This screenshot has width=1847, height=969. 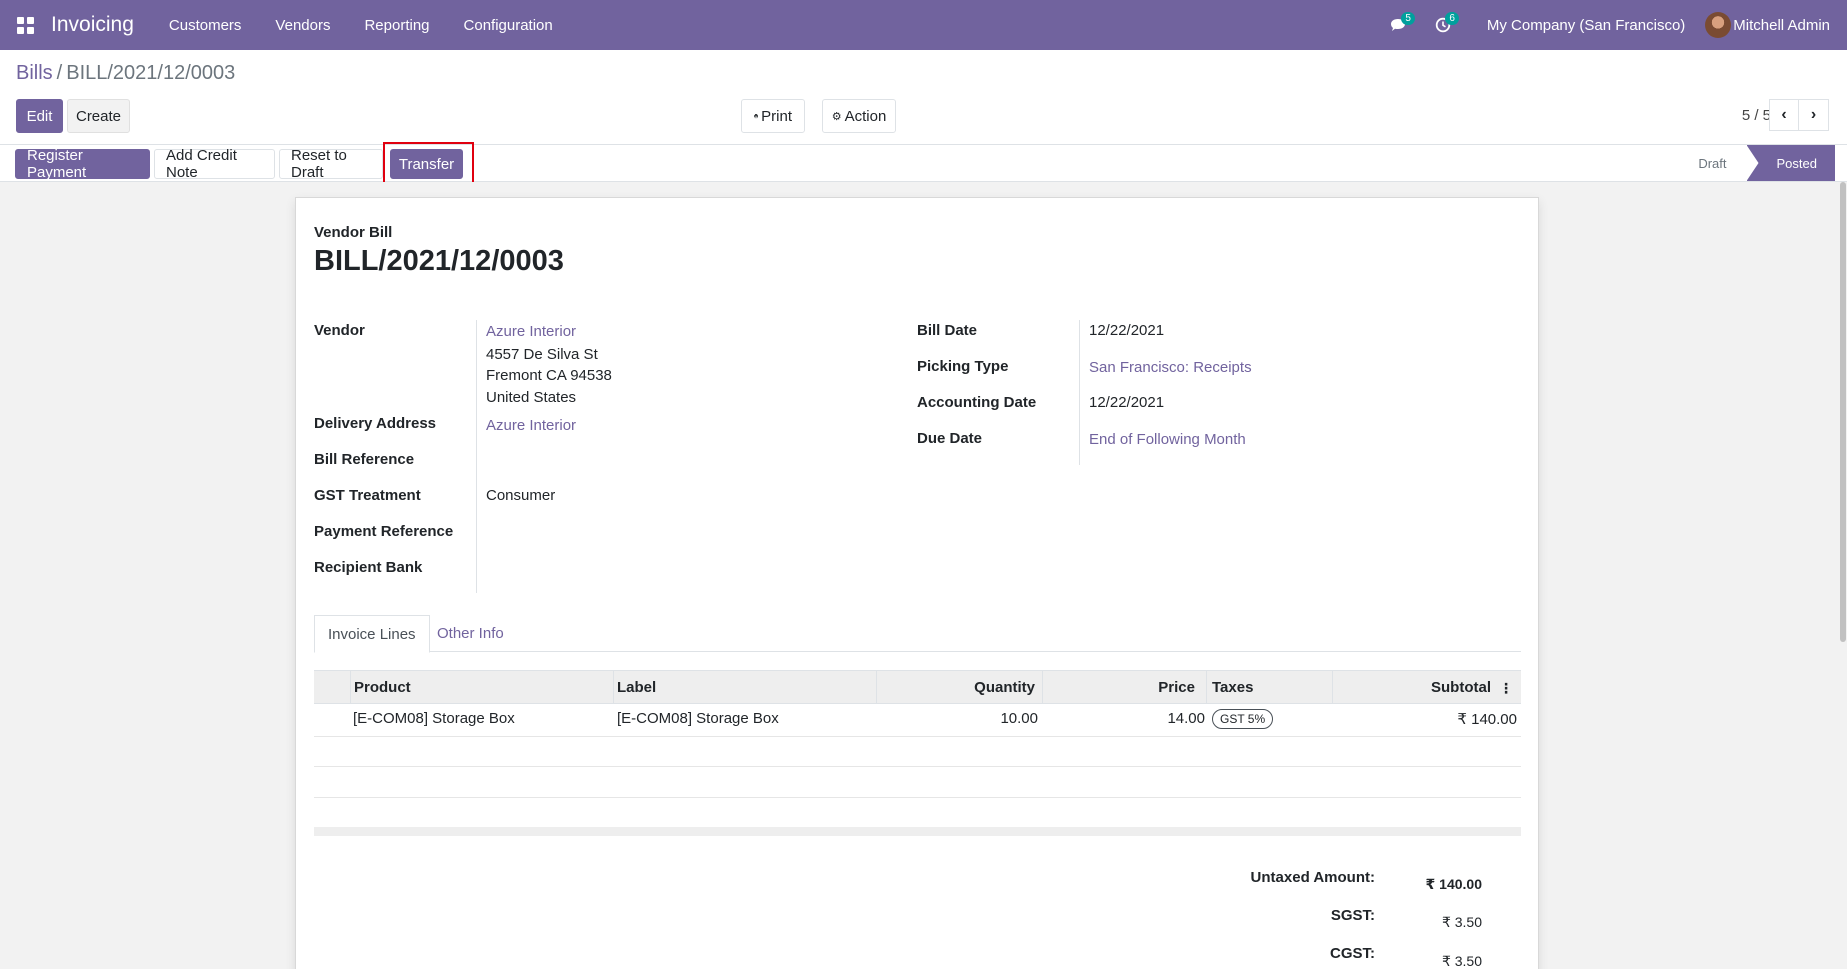 What do you see at coordinates (1461, 922) in the screenshot?
I see `sgst-value: ₹ 3.50` at bounding box center [1461, 922].